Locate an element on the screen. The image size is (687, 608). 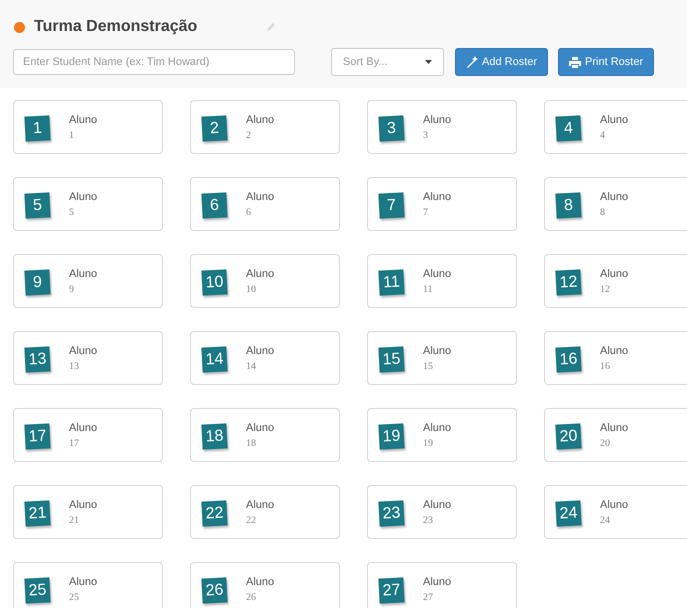
student-last-name: 13 is located at coordinates (74, 366).